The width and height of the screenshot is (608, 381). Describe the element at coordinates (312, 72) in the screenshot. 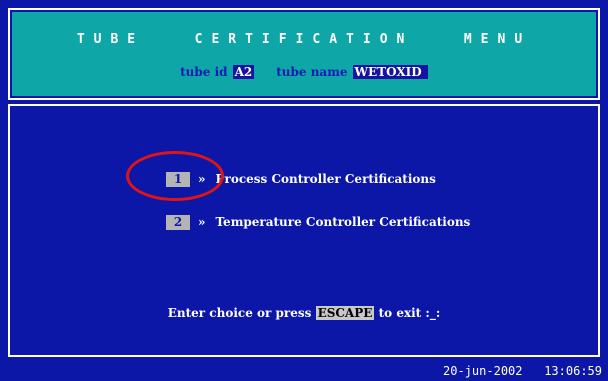

I see `tube-name-label: tube name` at that location.